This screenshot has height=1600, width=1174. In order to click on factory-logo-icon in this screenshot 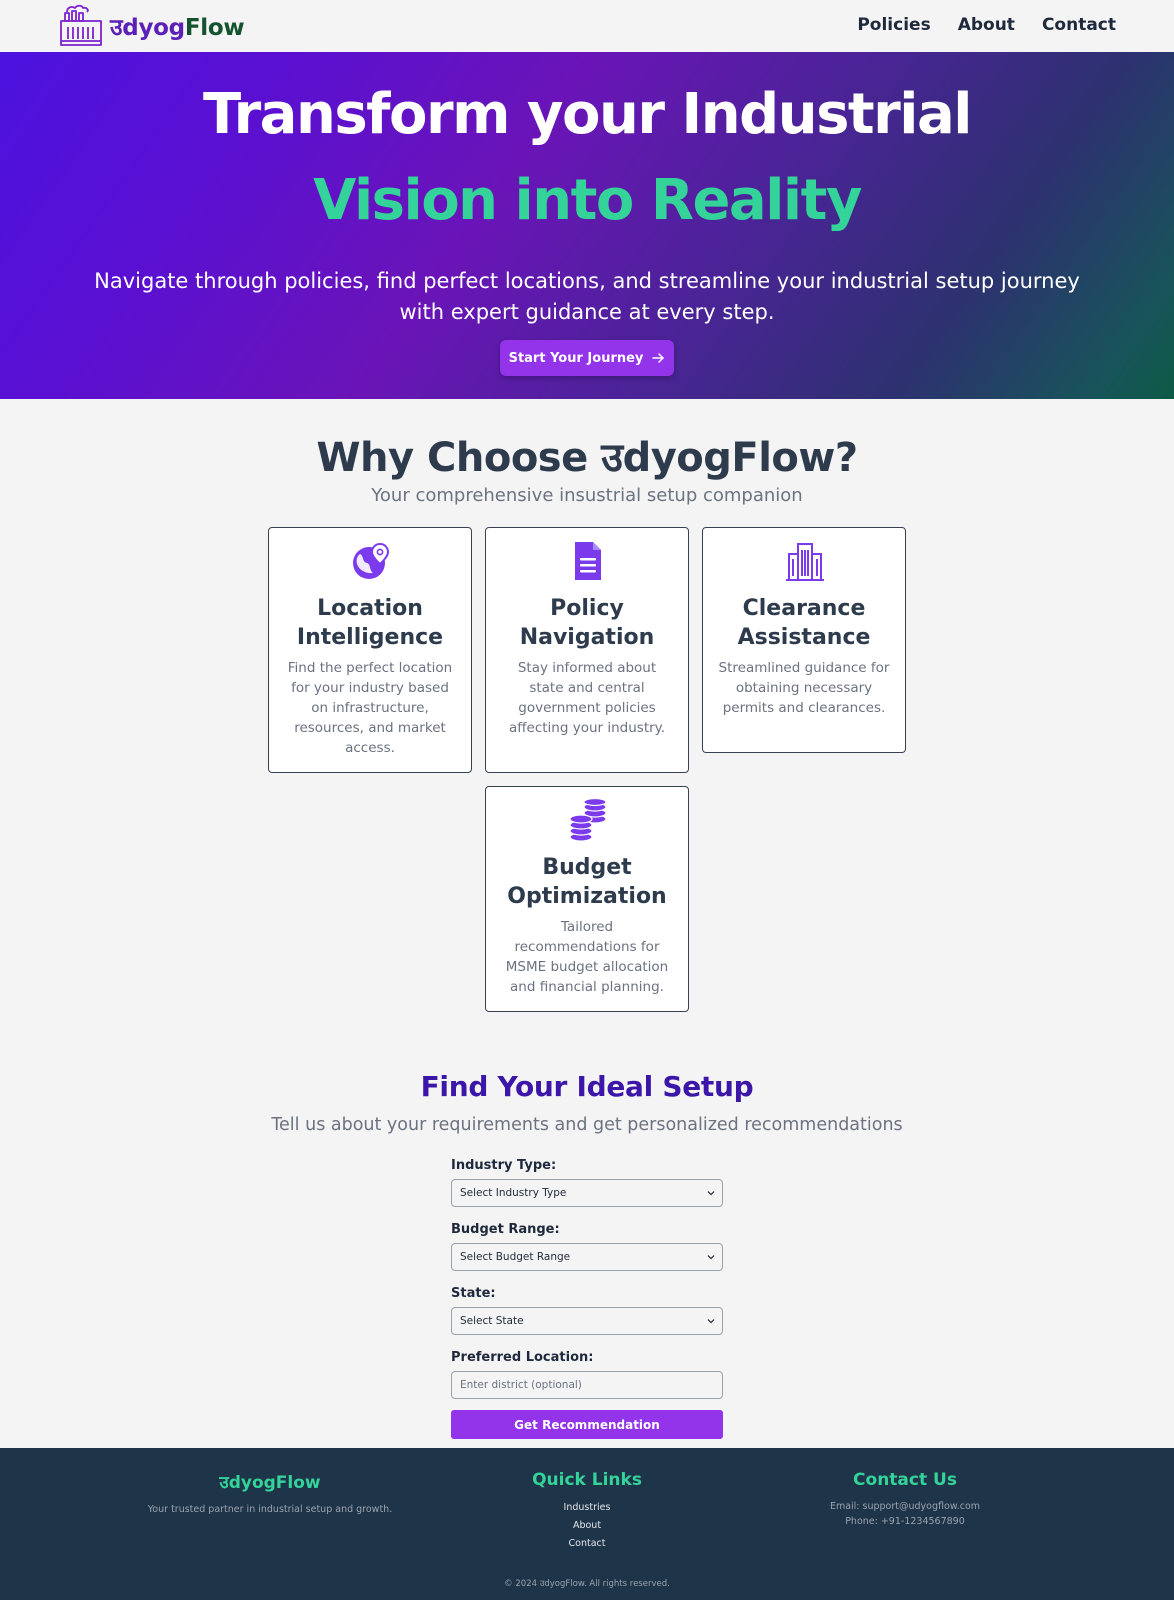, I will do `click(81, 25)`.